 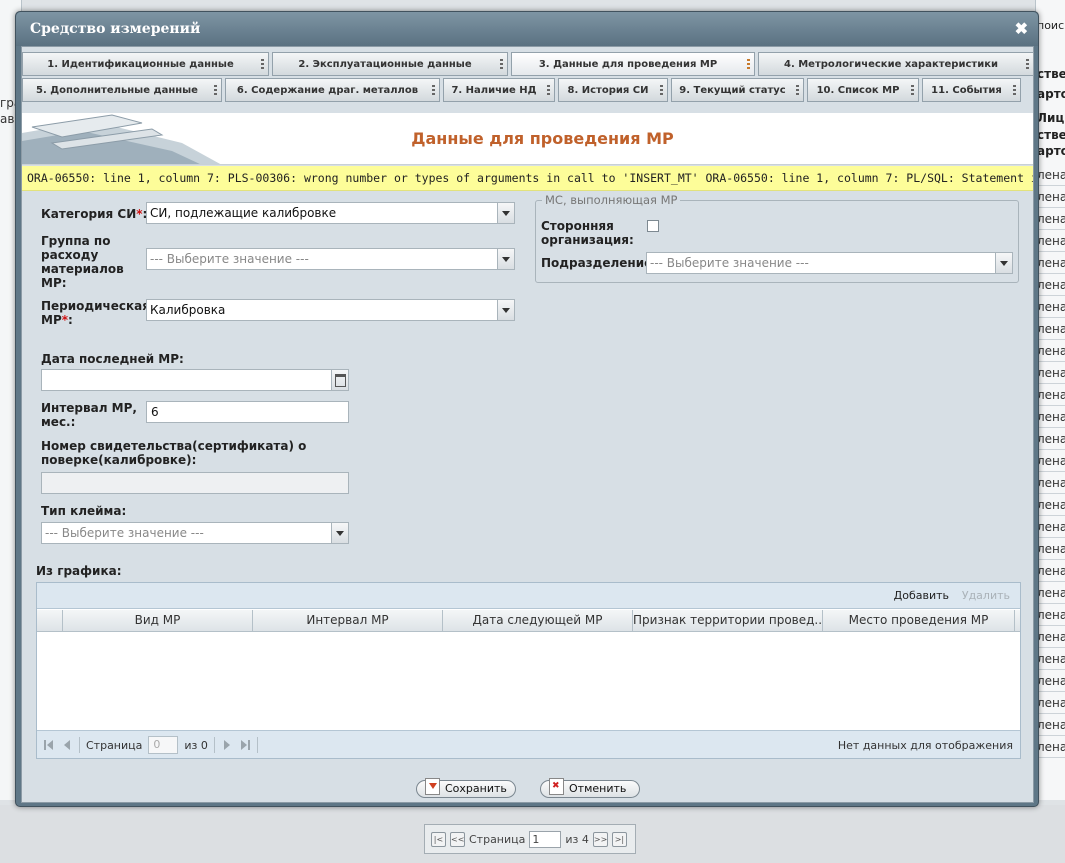 I want to click on cancel-button: Отменить, so click(x=590, y=788).